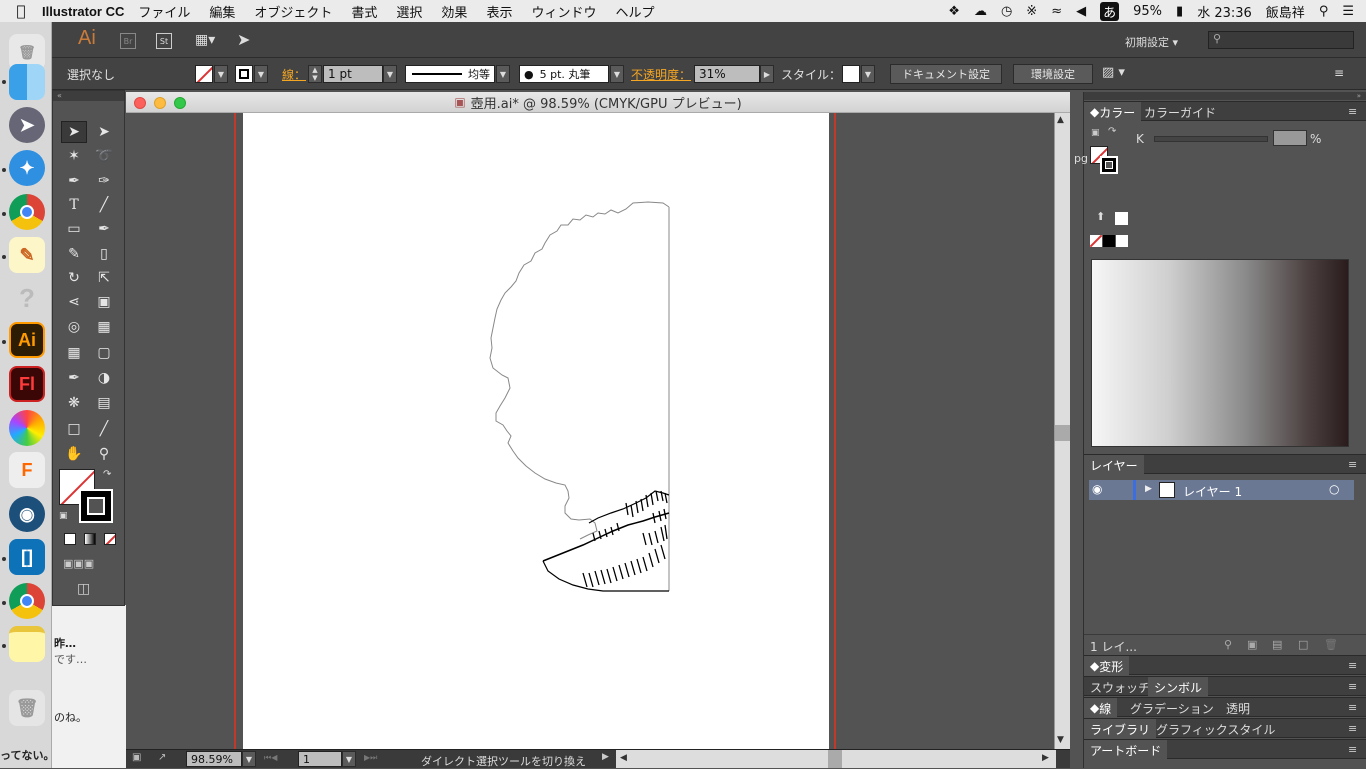  I want to click on dropbox-icon: ❖, so click(954, 11).